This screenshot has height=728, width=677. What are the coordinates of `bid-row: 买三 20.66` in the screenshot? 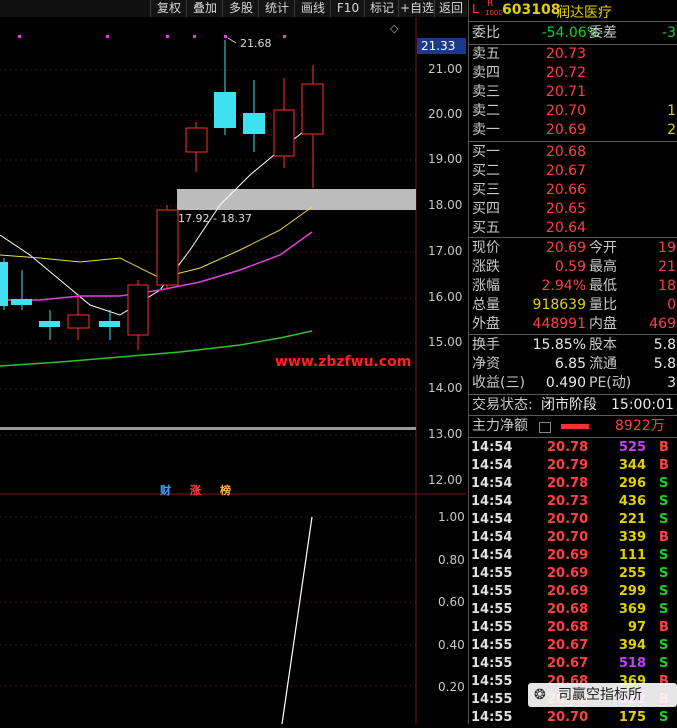 It's located at (573, 190).